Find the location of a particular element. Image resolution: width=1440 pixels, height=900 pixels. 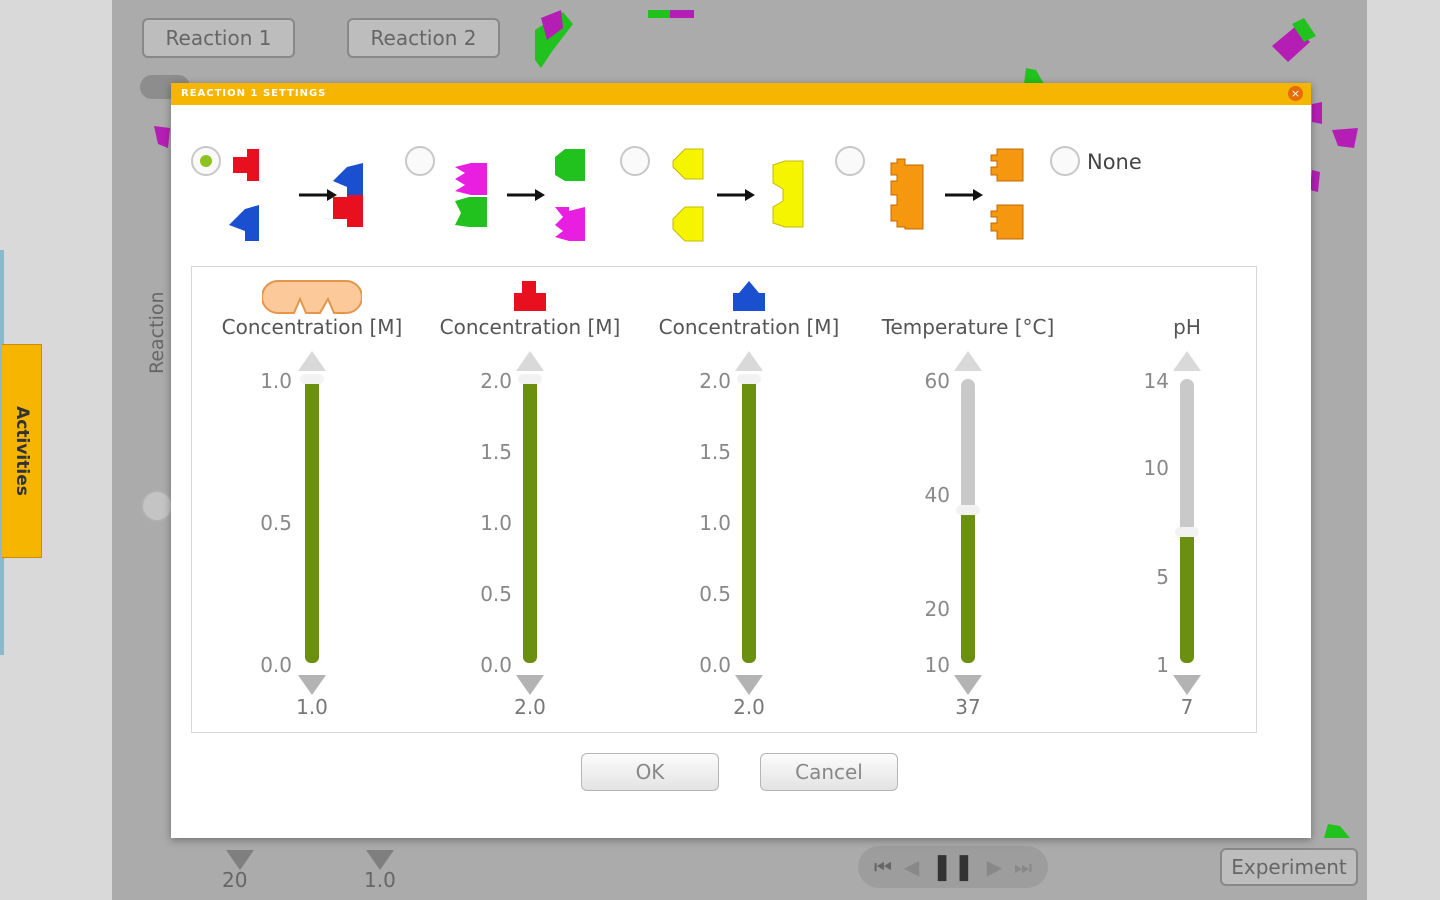

slider-4-tick: 20 is located at coordinates (937, 609).